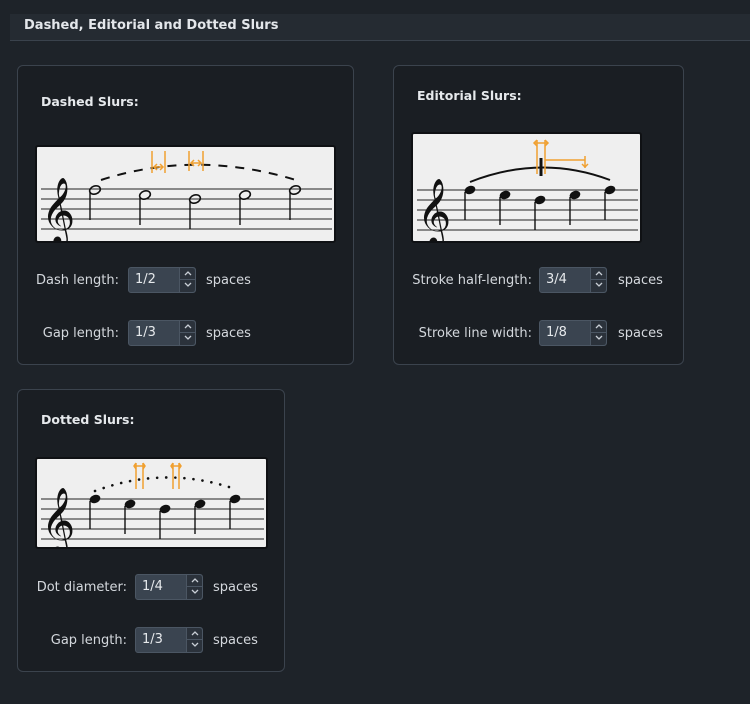 The image size is (750, 704). I want to click on gap-length-value: 1/3, so click(145, 332).